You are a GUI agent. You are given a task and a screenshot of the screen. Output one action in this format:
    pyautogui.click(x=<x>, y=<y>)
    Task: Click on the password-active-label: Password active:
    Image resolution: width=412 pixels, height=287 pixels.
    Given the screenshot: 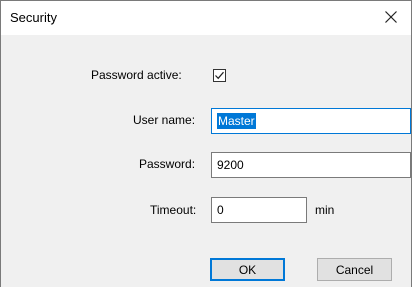 What is the action you would take?
    pyautogui.click(x=136, y=75)
    